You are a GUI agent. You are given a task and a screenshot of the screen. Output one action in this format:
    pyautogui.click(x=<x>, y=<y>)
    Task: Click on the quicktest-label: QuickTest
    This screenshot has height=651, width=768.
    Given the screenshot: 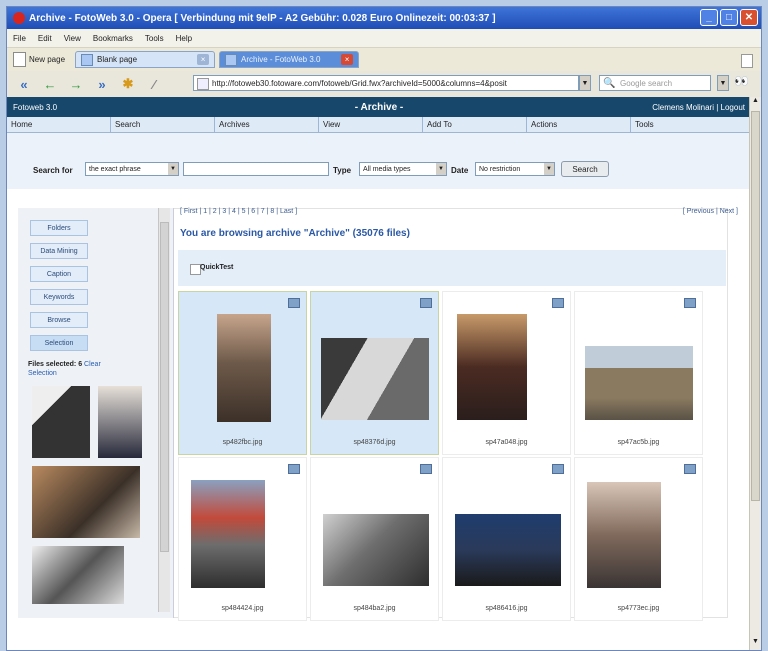 What is the action you would take?
    pyautogui.click(x=217, y=267)
    